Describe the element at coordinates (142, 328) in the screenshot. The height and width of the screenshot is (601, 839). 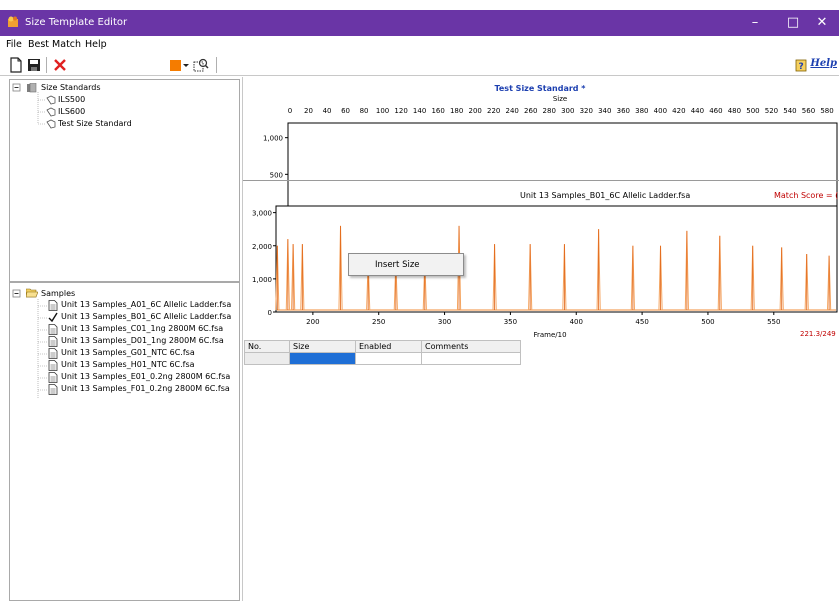
I see `sample-item: Unit 13 Samples_C01_1ng 2800M 6C.fsa` at that location.